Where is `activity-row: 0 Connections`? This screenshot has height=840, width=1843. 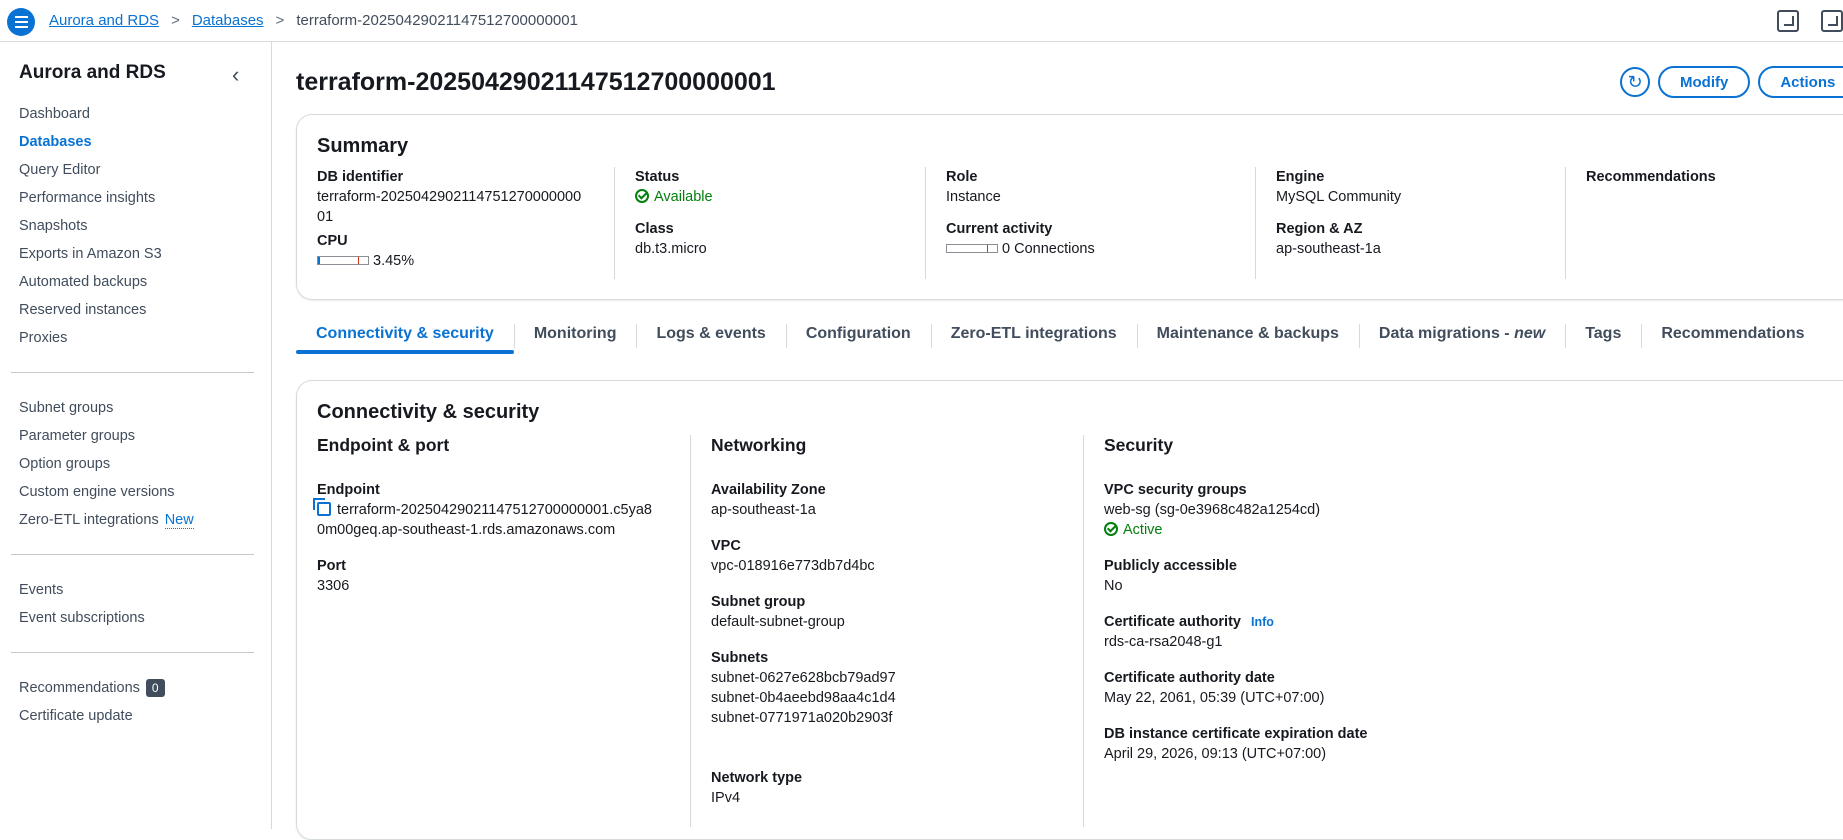 activity-row: 0 Connections is located at coordinates (1100, 249).